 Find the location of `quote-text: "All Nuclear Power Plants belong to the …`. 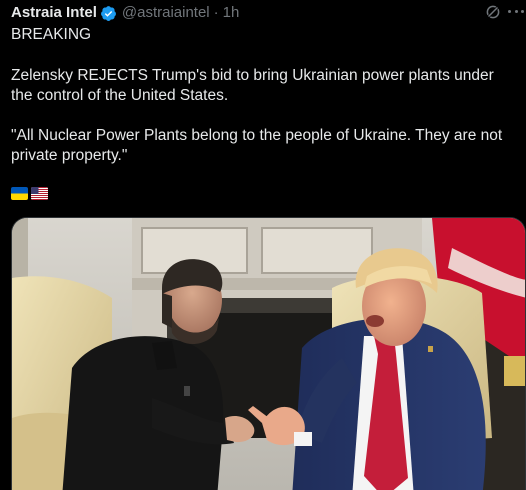

quote-text: "All Nuclear Power Plants belong to the … is located at coordinates (259, 145).